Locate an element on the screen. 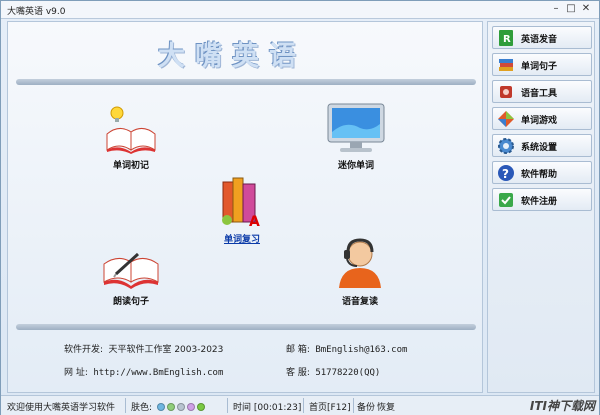 The image size is (600, 415). service-label: 客 服: is located at coordinates (298, 373).